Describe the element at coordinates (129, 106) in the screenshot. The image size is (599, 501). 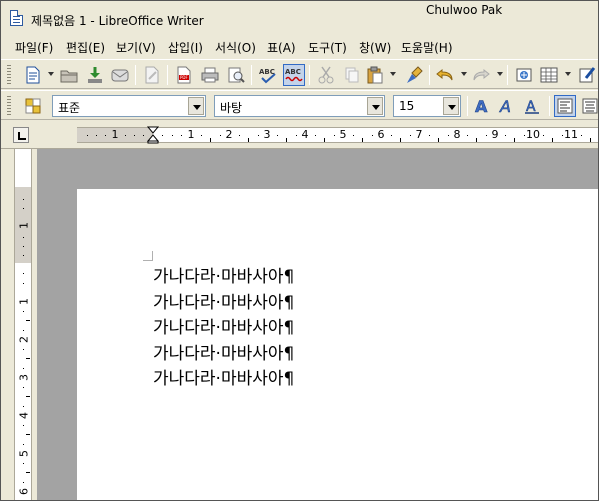
I see `paragraph-style-combo: 표준` at that location.